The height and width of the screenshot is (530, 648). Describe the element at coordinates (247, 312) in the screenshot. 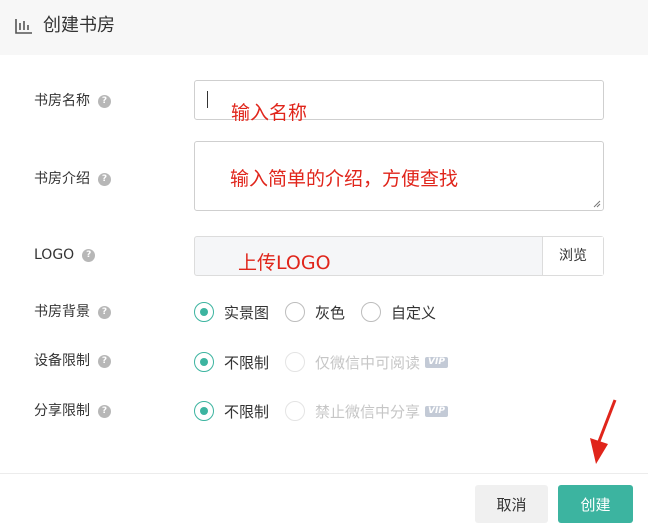

I see `radio-label: 实景图` at that location.